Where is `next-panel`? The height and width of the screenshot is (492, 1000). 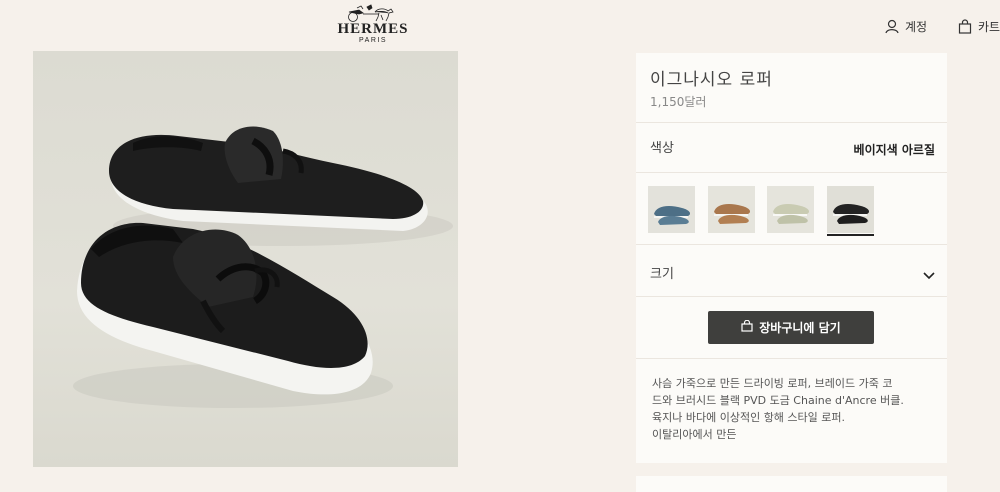 next-panel is located at coordinates (791, 484).